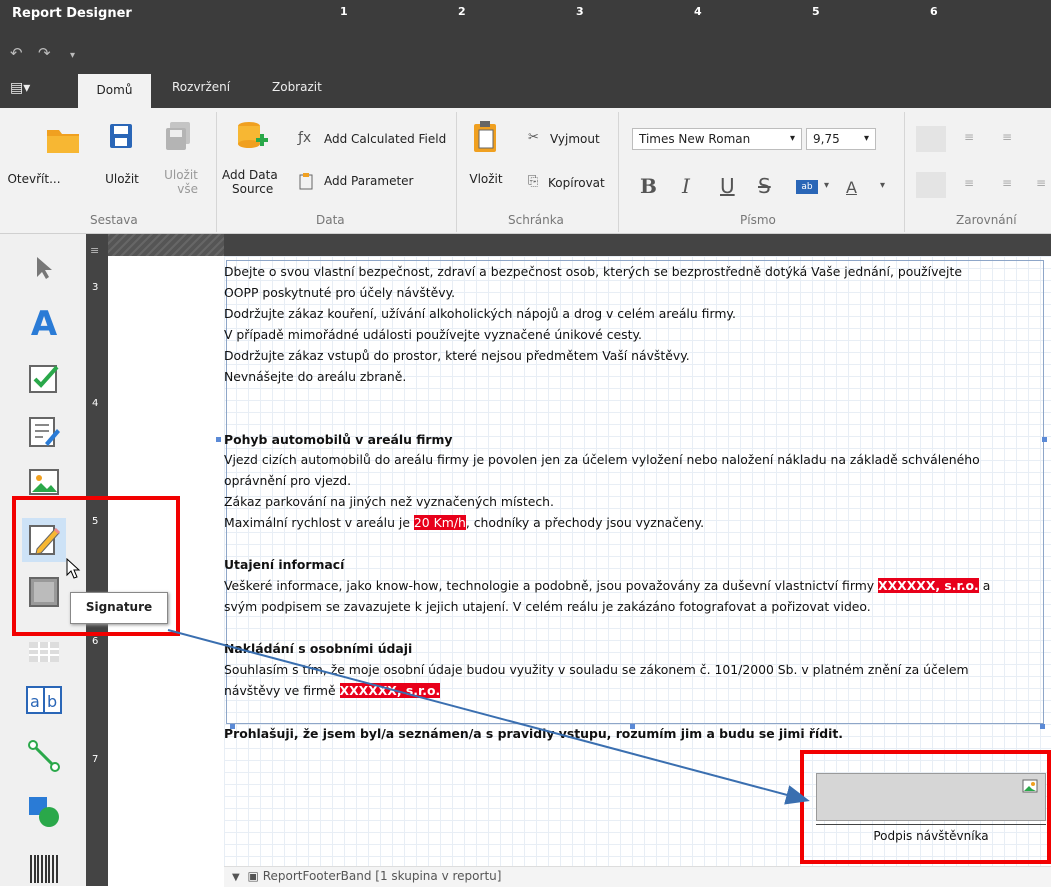 This screenshot has width=1051, height=890. I want to click on annotation-arrow, so click(488, 717).